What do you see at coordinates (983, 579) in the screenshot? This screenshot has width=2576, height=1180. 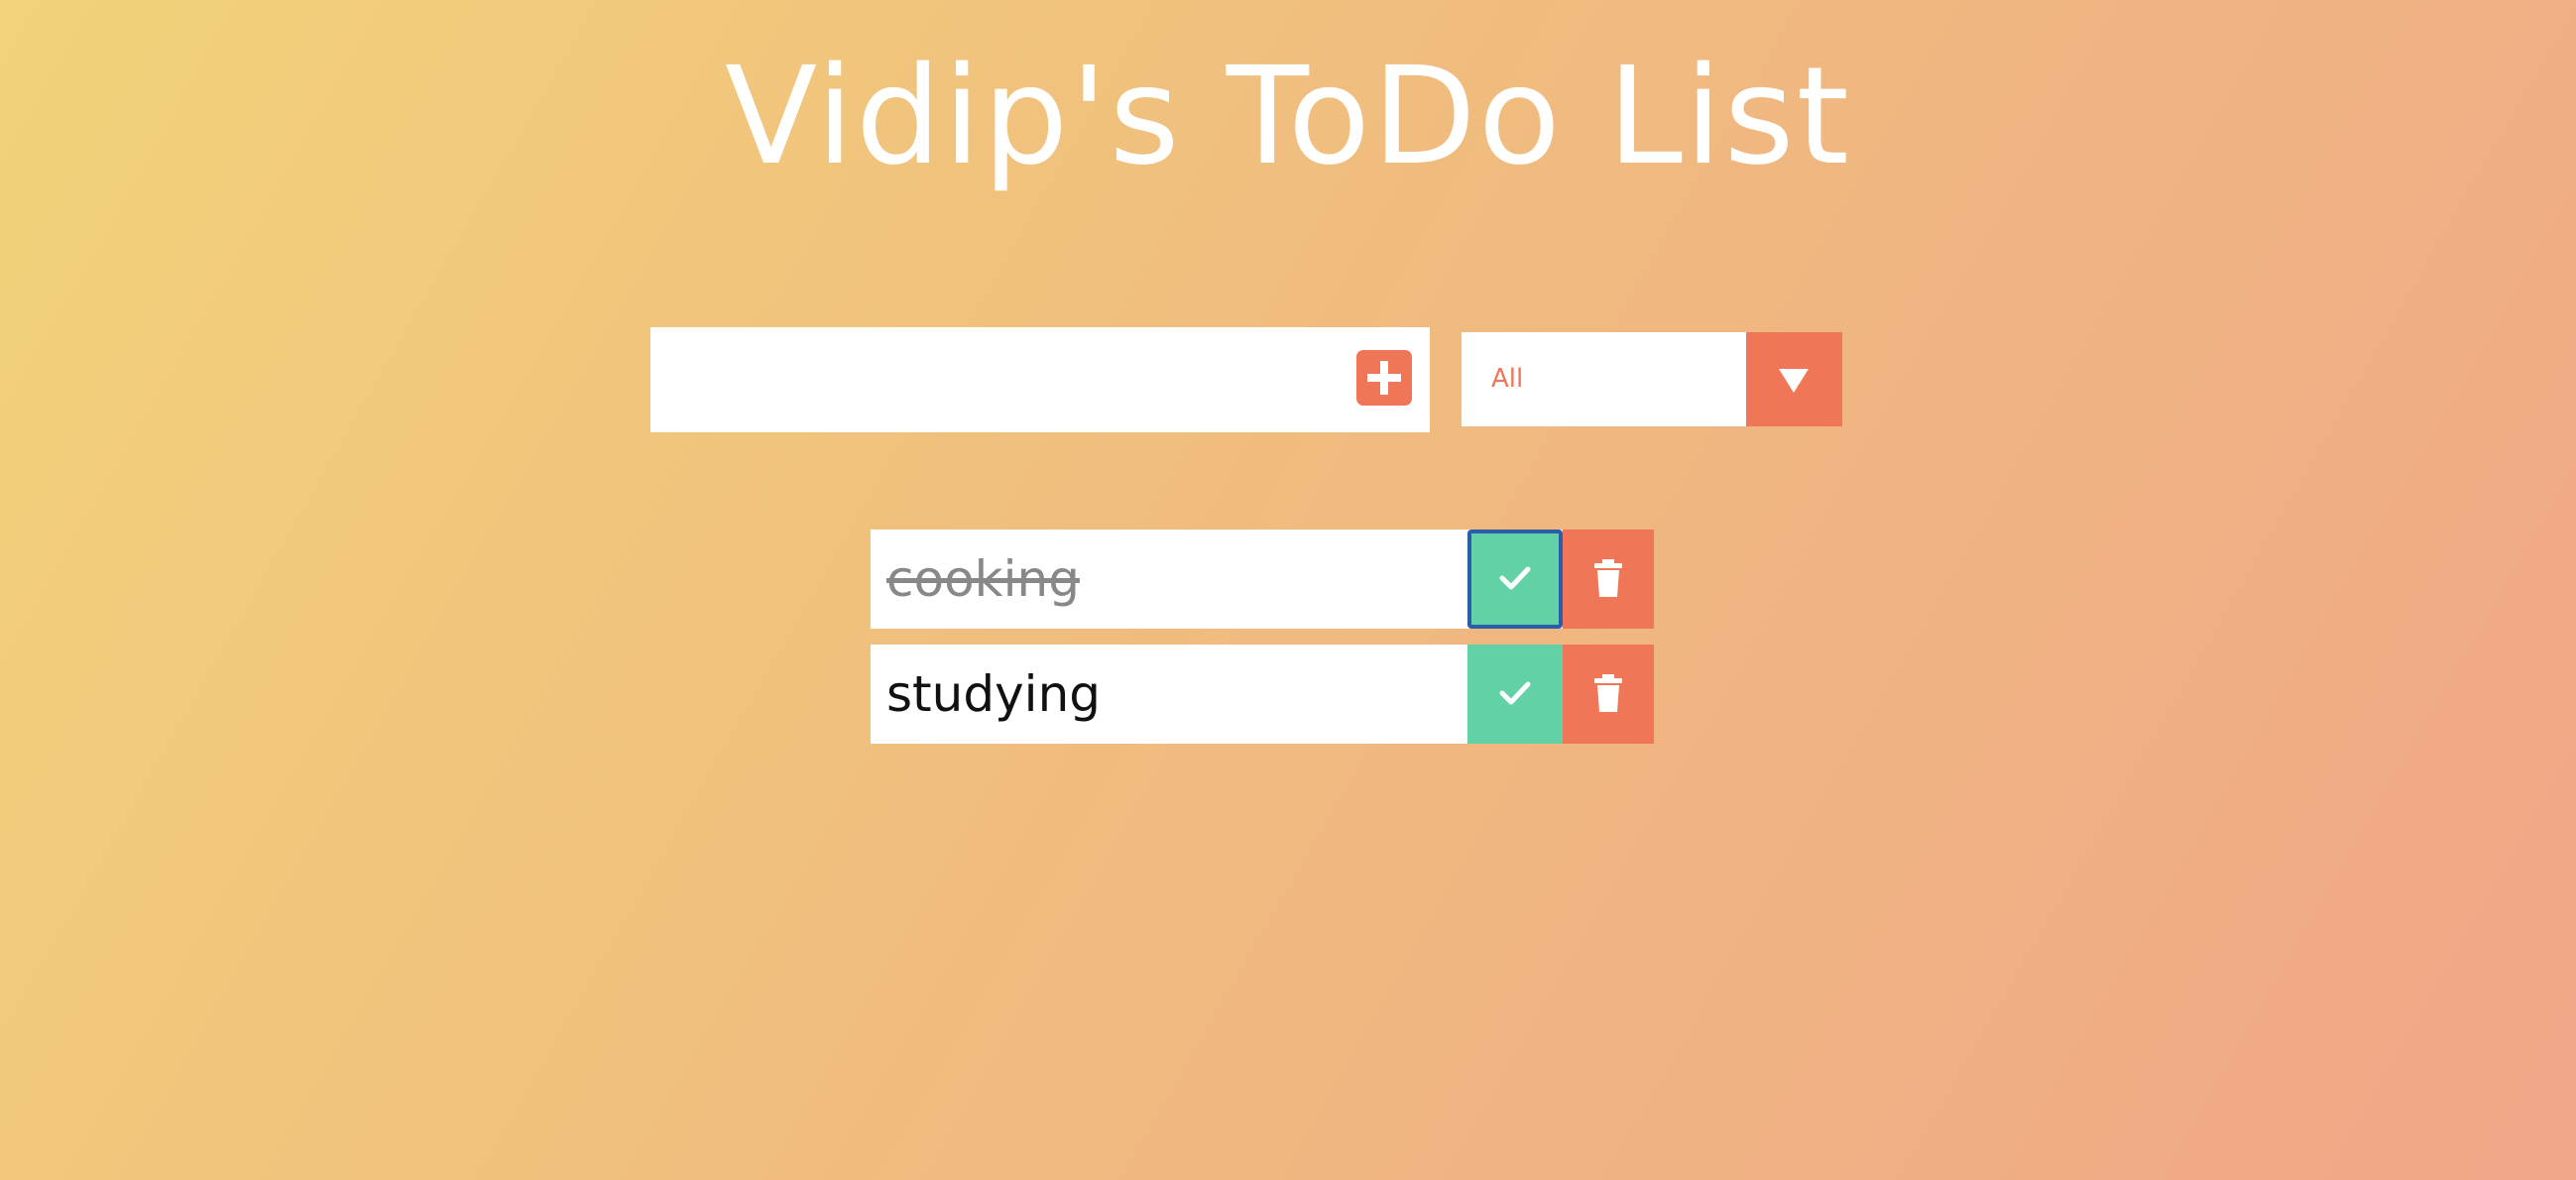 I see `todo-text: cooking` at bounding box center [983, 579].